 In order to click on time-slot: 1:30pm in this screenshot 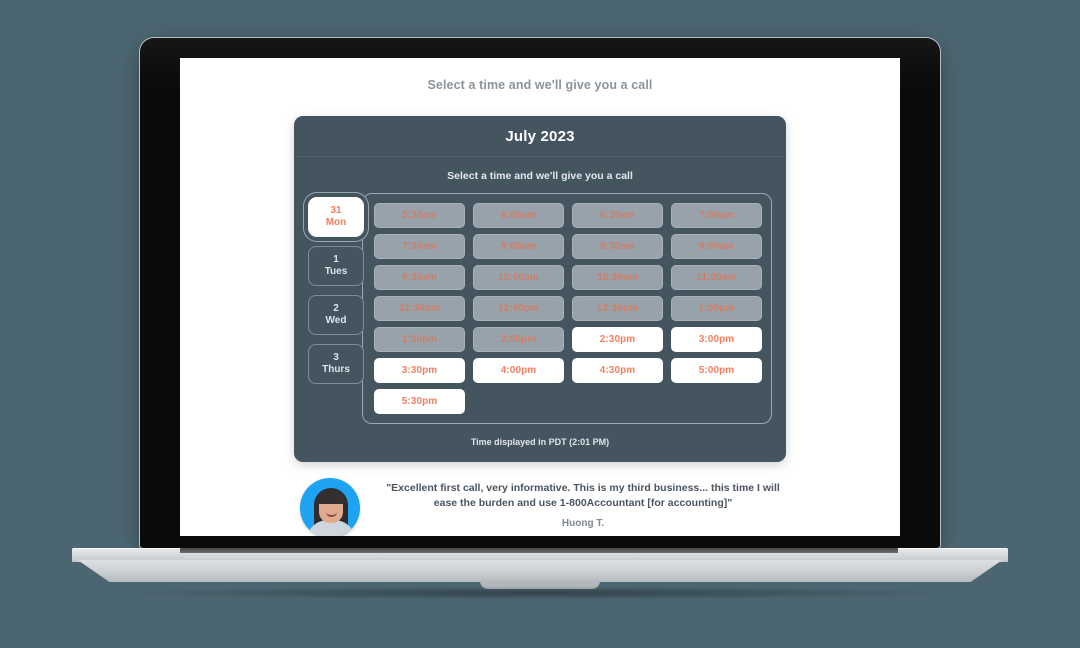, I will do `click(419, 339)`.